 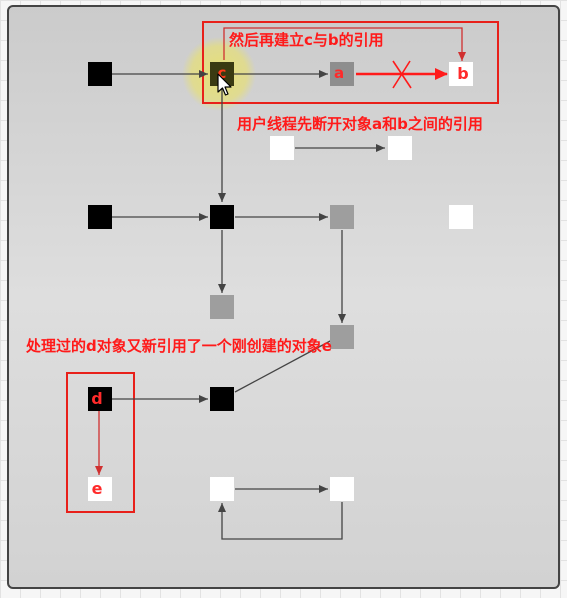 I want to click on node-e-label: e, so click(x=97, y=488).